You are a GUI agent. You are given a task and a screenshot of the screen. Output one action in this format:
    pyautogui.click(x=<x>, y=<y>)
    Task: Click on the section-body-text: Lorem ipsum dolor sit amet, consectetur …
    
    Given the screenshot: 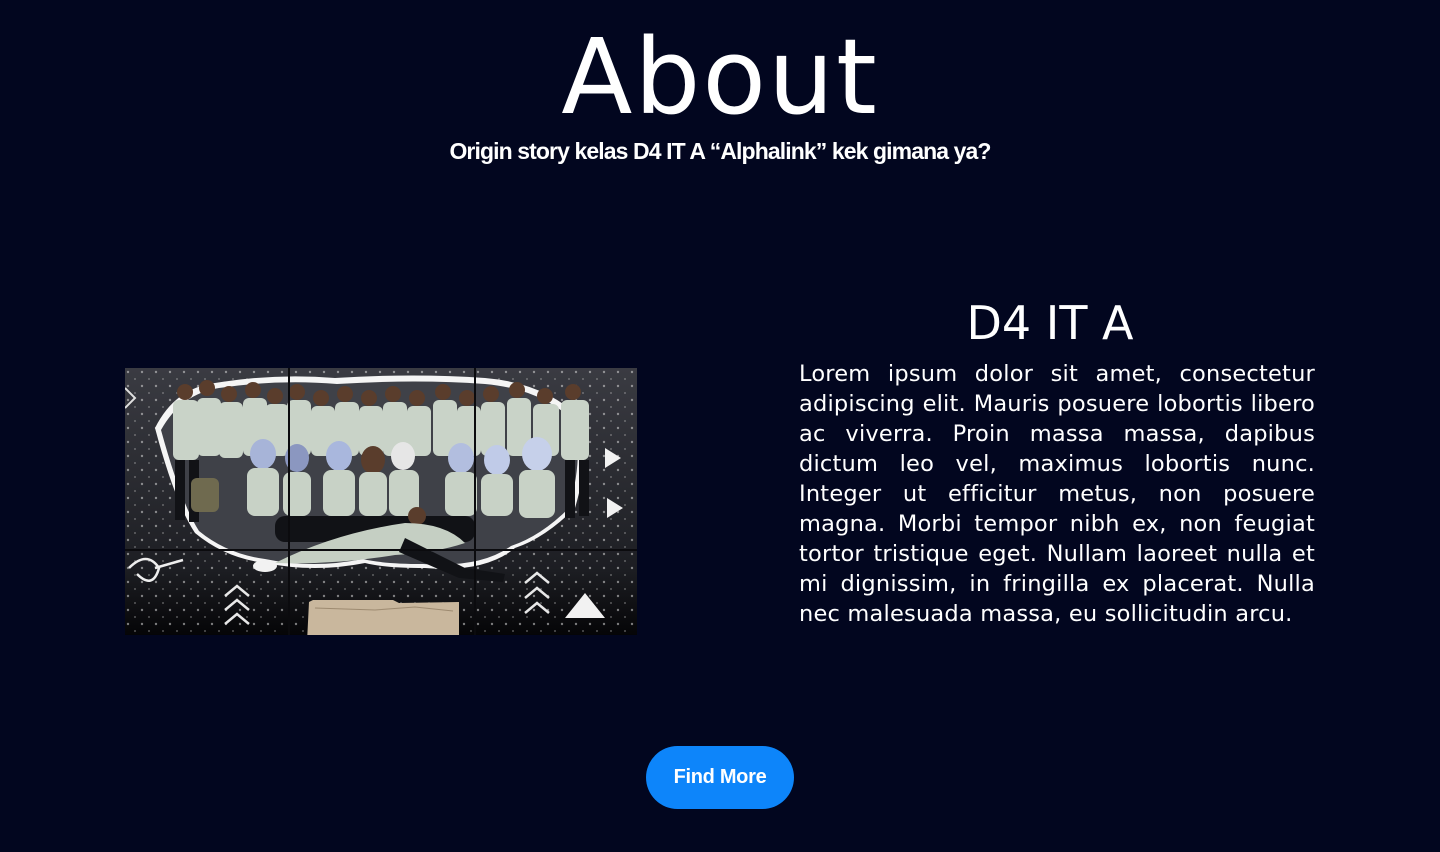 What is the action you would take?
    pyautogui.click(x=1057, y=494)
    